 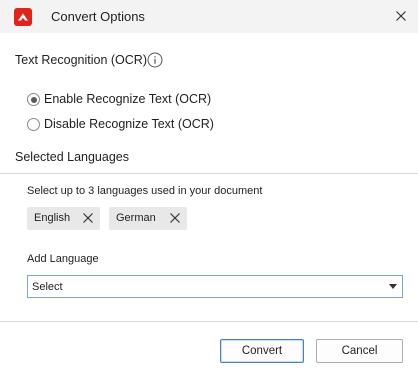 I want to click on caret-down-icon, so click(x=393, y=286).